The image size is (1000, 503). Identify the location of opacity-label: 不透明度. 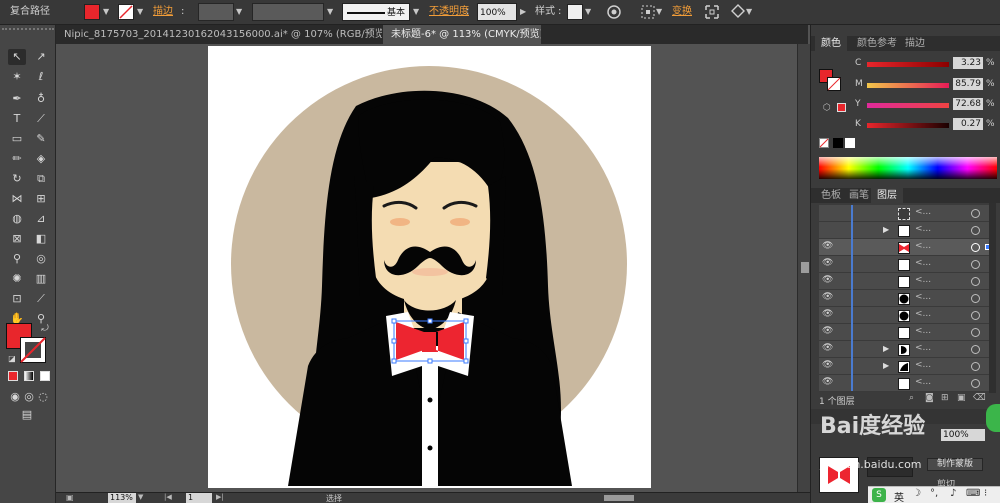
(449, 12).